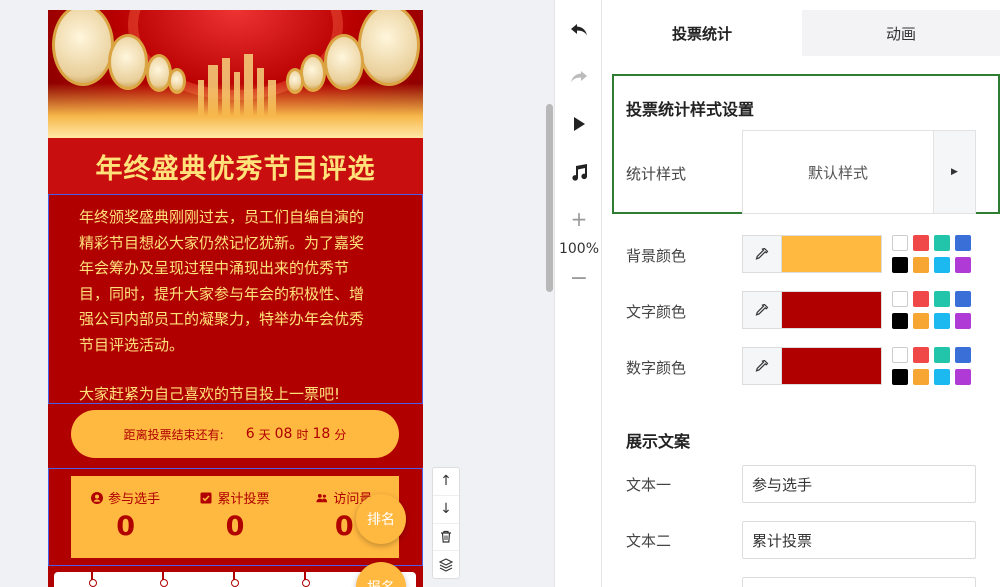 This screenshot has width=1000, height=587. I want to click on text-color-label: 文字颜色, so click(656, 312).